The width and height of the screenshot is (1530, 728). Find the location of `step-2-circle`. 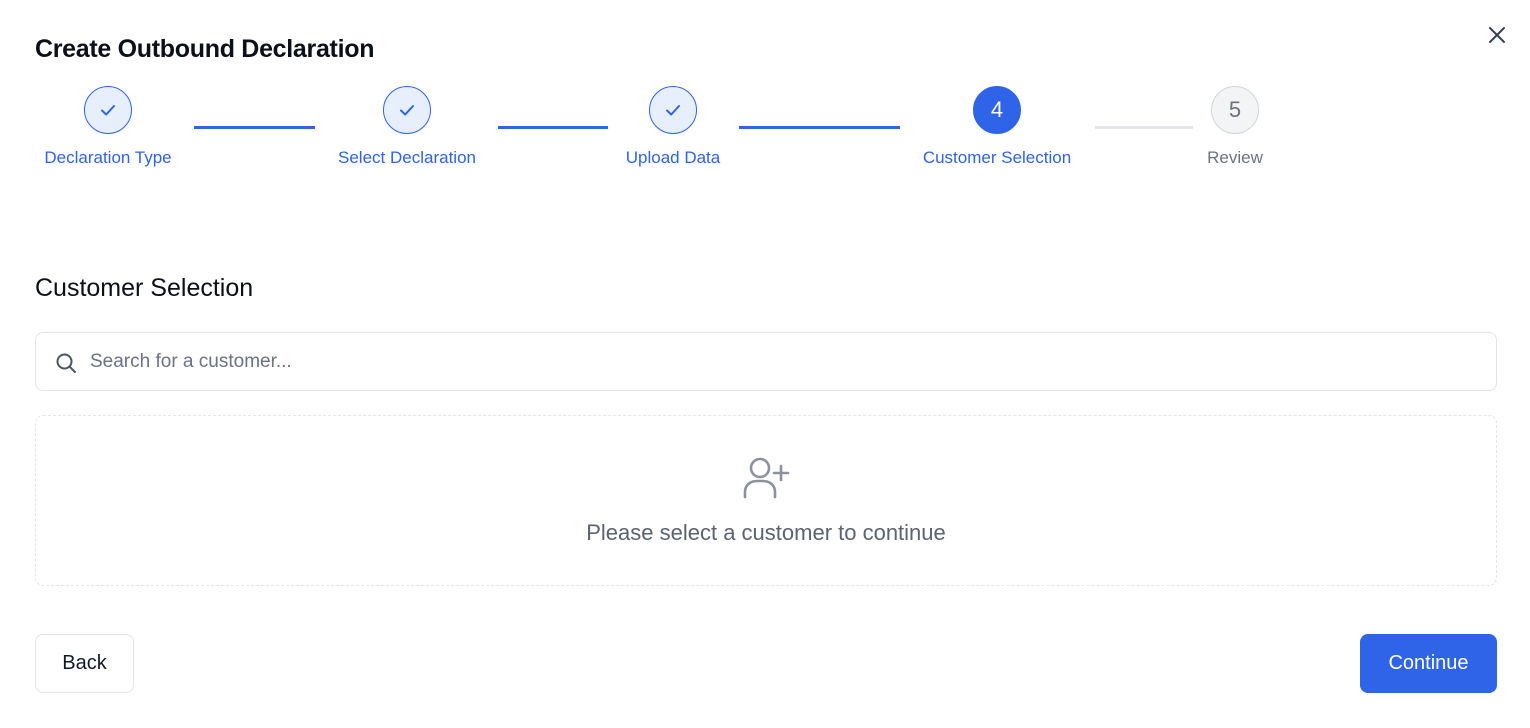

step-2-circle is located at coordinates (407, 110).